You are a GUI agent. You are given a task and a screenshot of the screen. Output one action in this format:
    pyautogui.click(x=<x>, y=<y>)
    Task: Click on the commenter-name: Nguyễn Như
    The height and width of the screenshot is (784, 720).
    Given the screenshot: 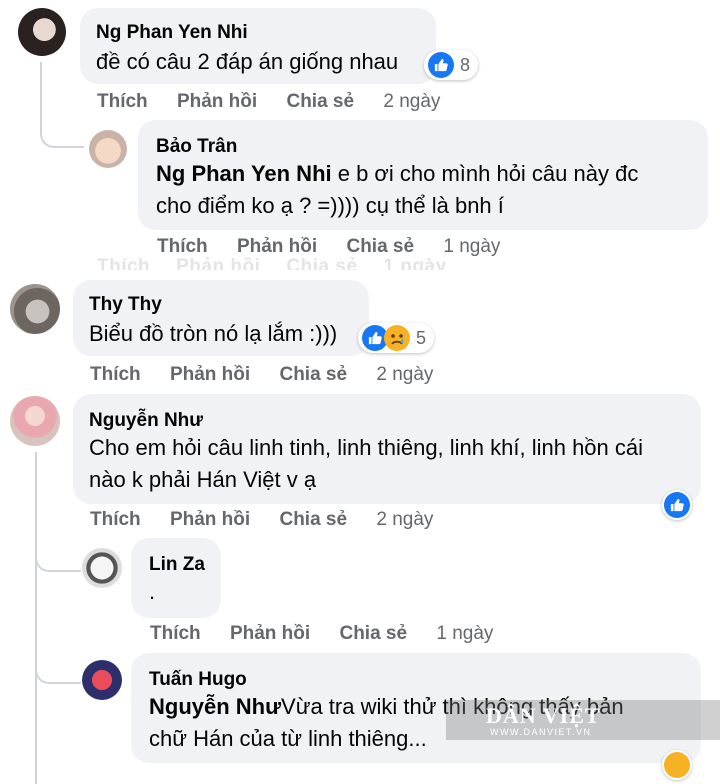 What is the action you would take?
    pyautogui.click(x=146, y=421)
    